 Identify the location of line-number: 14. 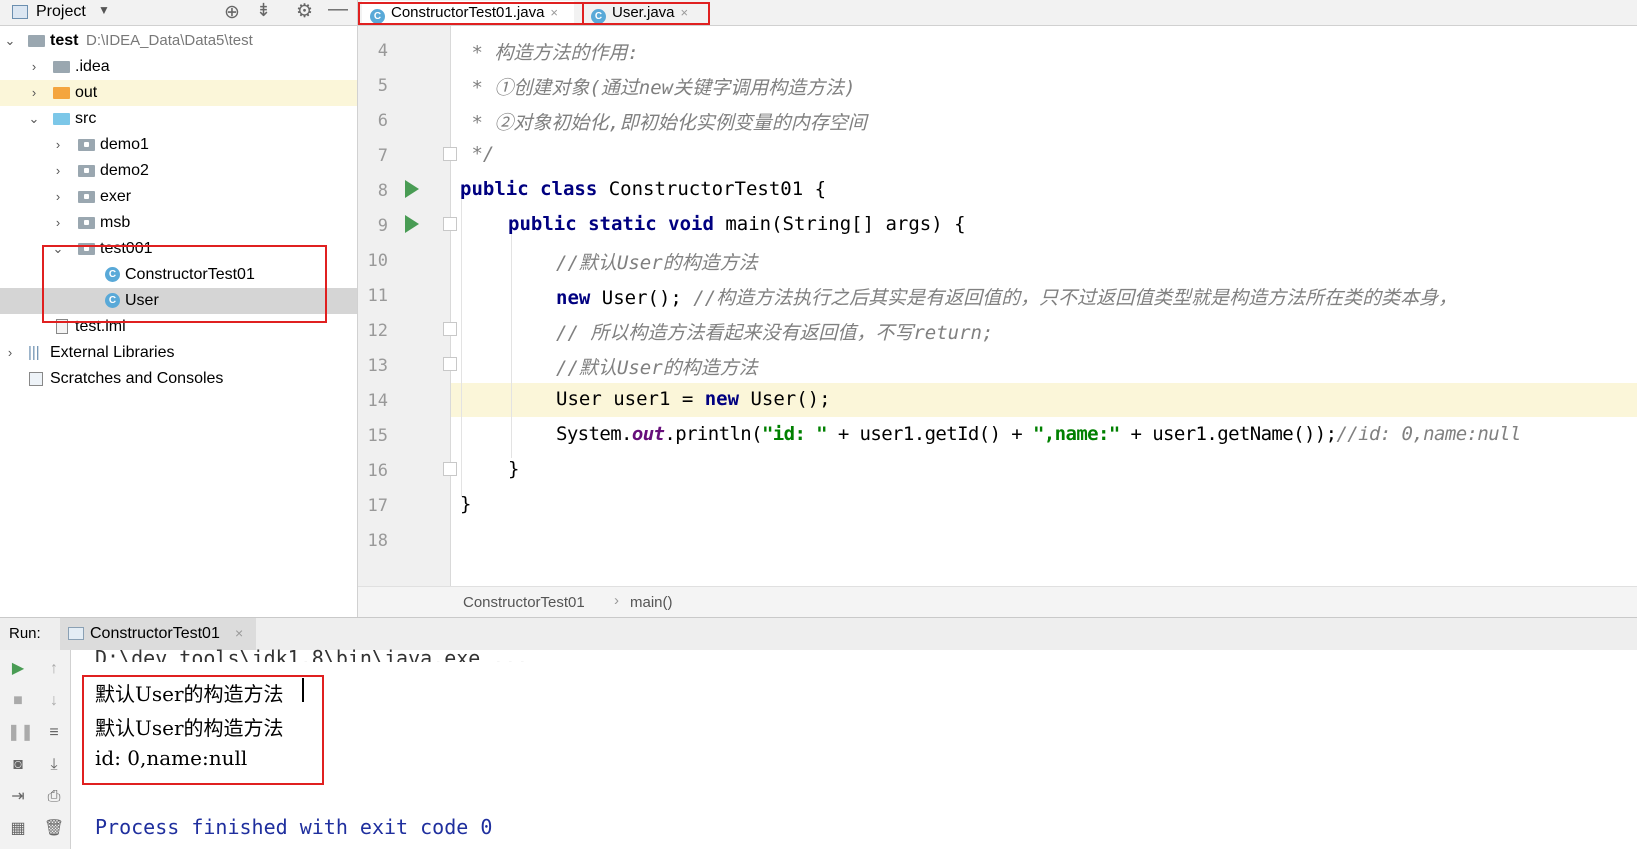
(377, 401).